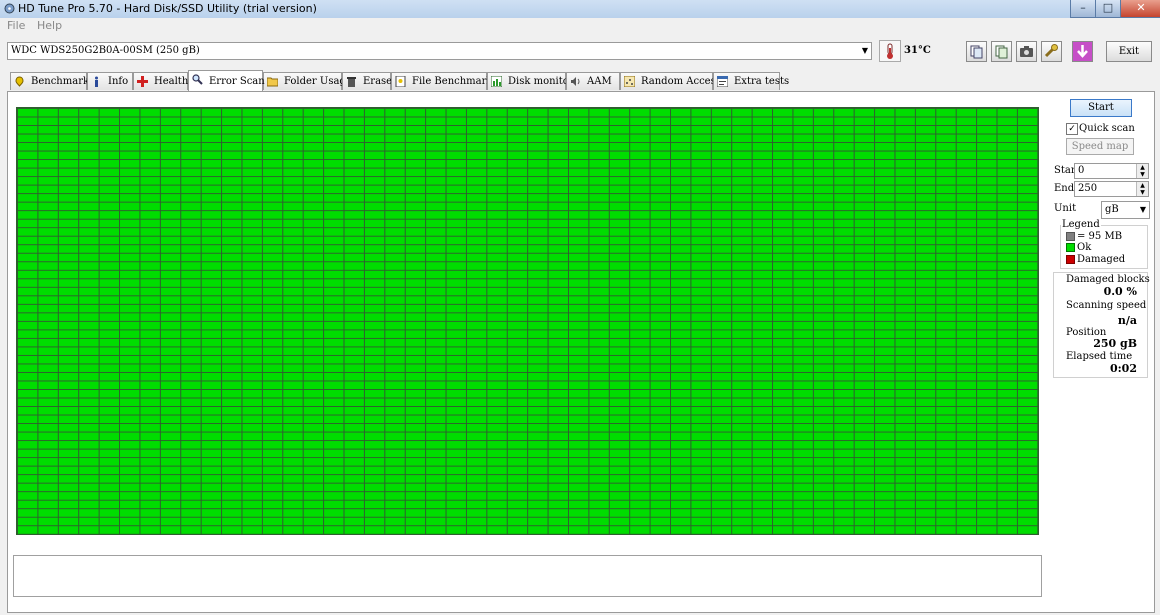 The width and height of the screenshot is (1160, 615). Describe the element at coordinates (1112, 209) in the screenshot. I see `unit-select-value: gB` at that location.